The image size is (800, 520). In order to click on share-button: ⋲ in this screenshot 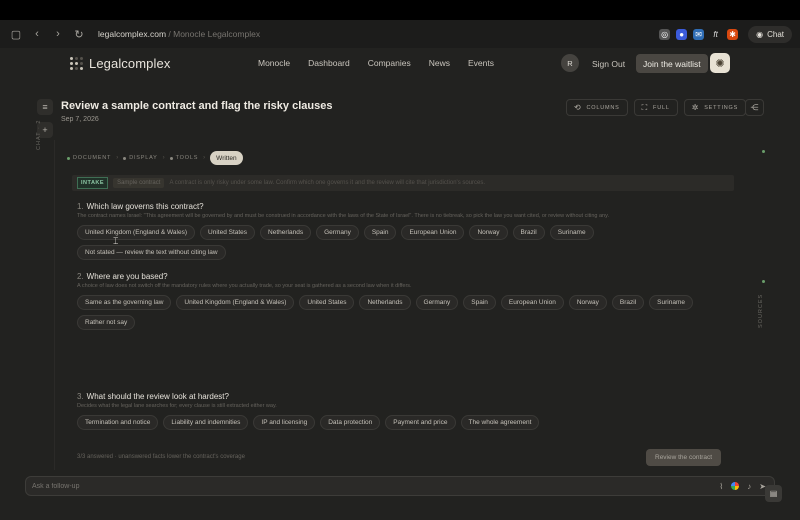, I will do `click(754, 107)`.